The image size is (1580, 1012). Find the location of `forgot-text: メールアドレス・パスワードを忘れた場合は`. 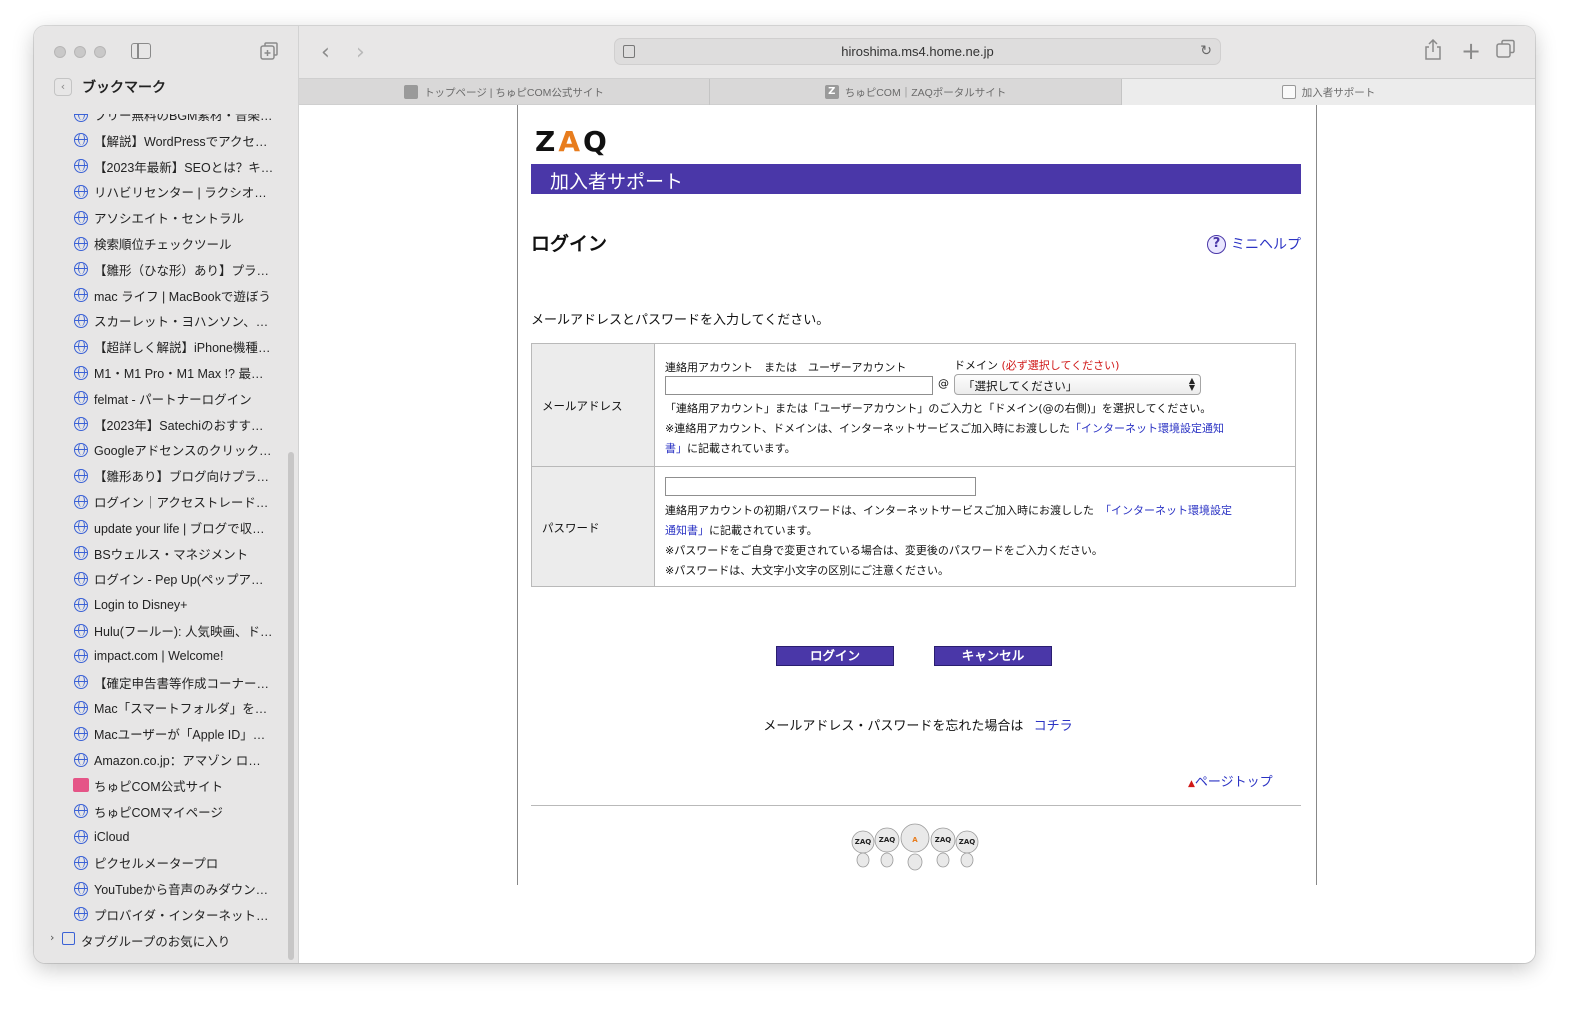

forgot-text: メールアドレス・パスワードを忘れた場合は is located at coordinates (893, 726).